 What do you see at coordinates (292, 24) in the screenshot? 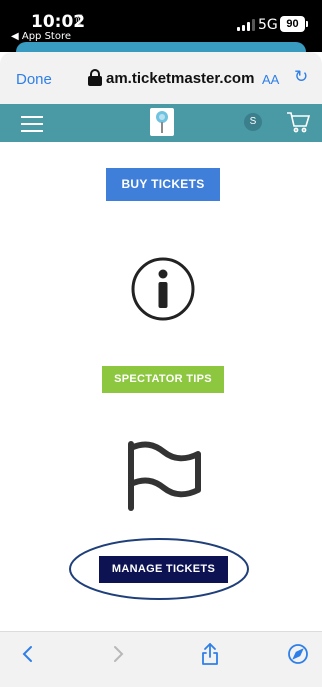
I see `battery-icon: 90` at bounding box center [292, 24].